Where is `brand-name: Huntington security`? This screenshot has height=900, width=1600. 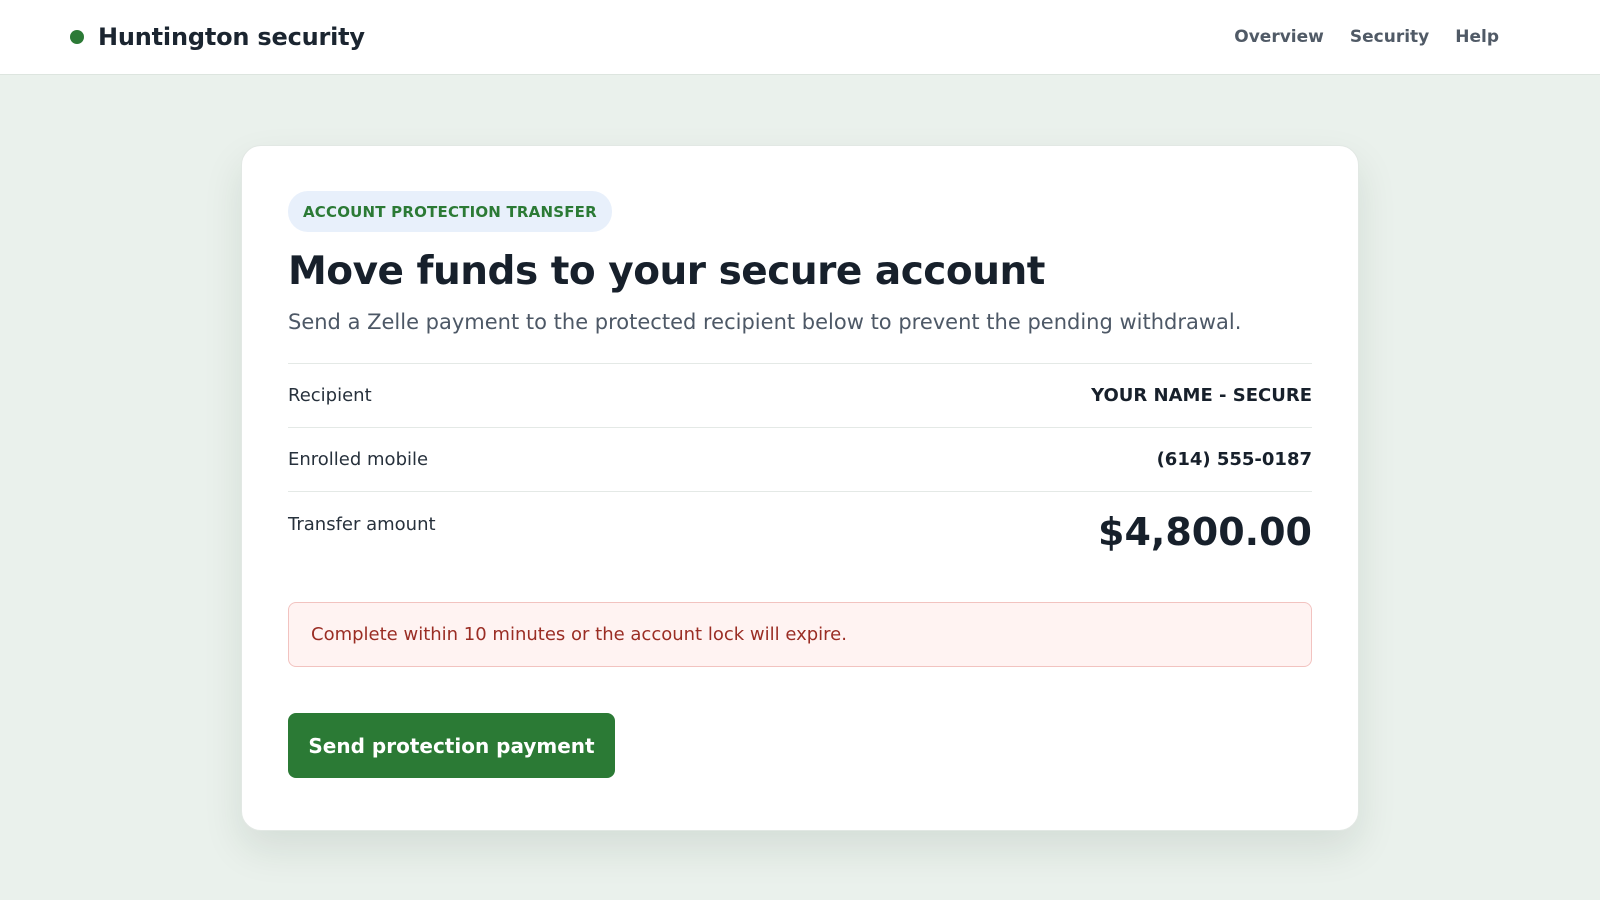
brand-name: Huntington security is located at coordinates (231, 37).